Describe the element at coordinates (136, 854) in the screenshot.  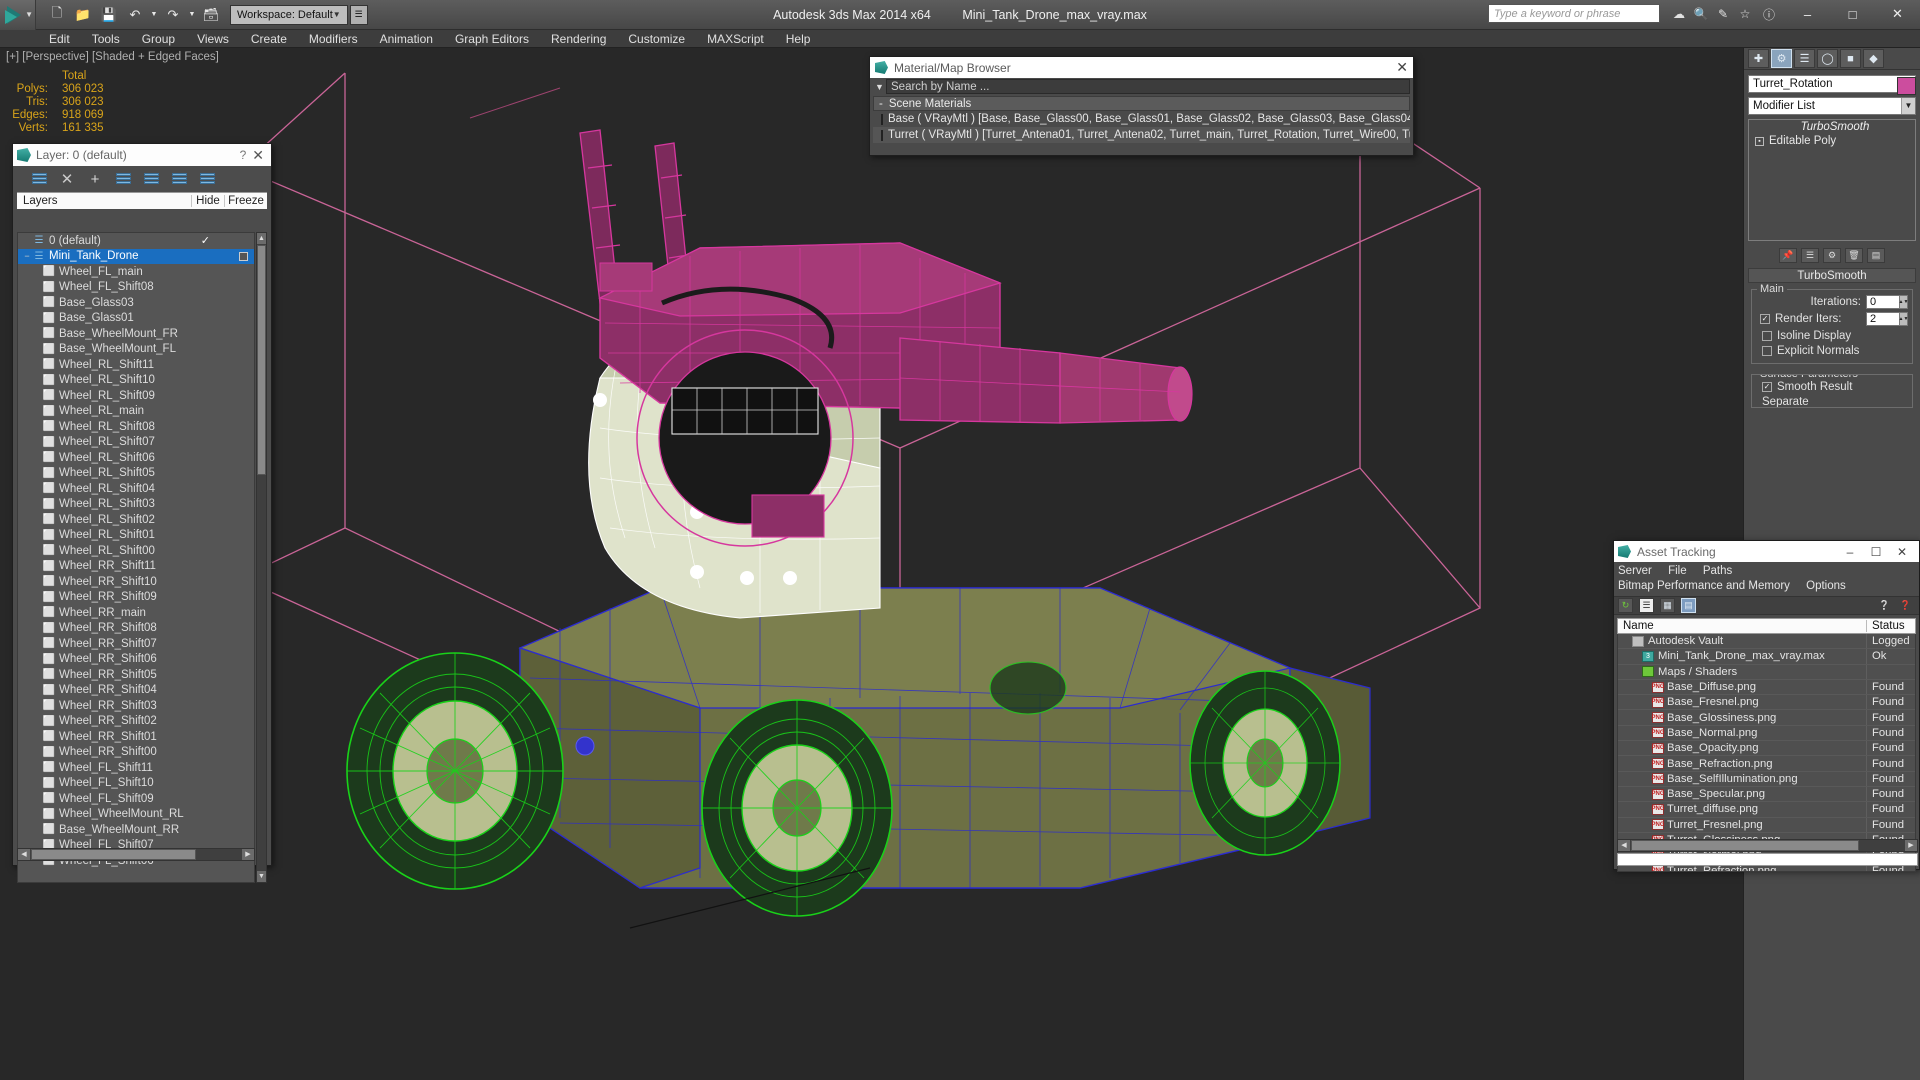
I see `layer-list-hscrollbar: ◀ ▶` at that location.